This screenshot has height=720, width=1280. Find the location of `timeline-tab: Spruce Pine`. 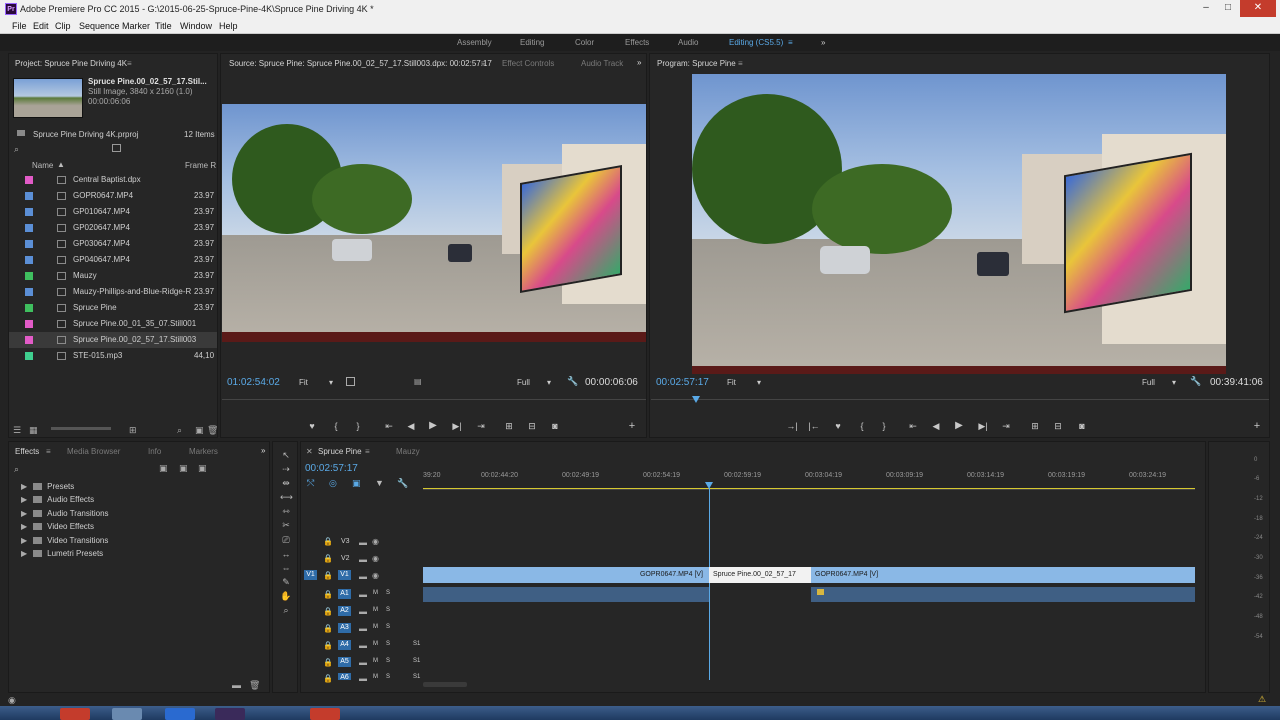

timeline-tab: Spruce Pine is located at coordinates (340, 451).